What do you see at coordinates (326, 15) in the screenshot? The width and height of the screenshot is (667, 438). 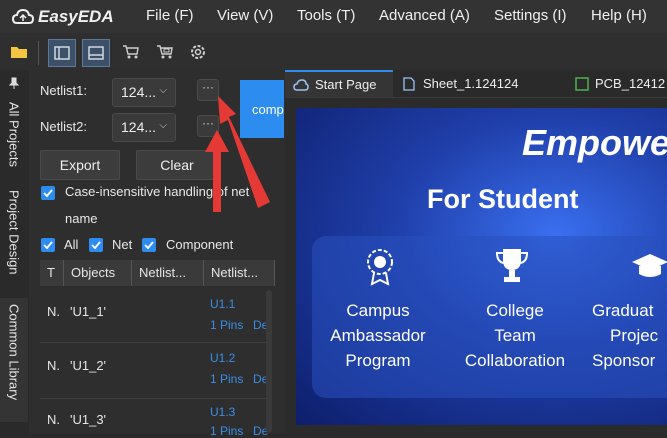 I see `menu-tools: Tools (T)` at bounding box center [326, 15].